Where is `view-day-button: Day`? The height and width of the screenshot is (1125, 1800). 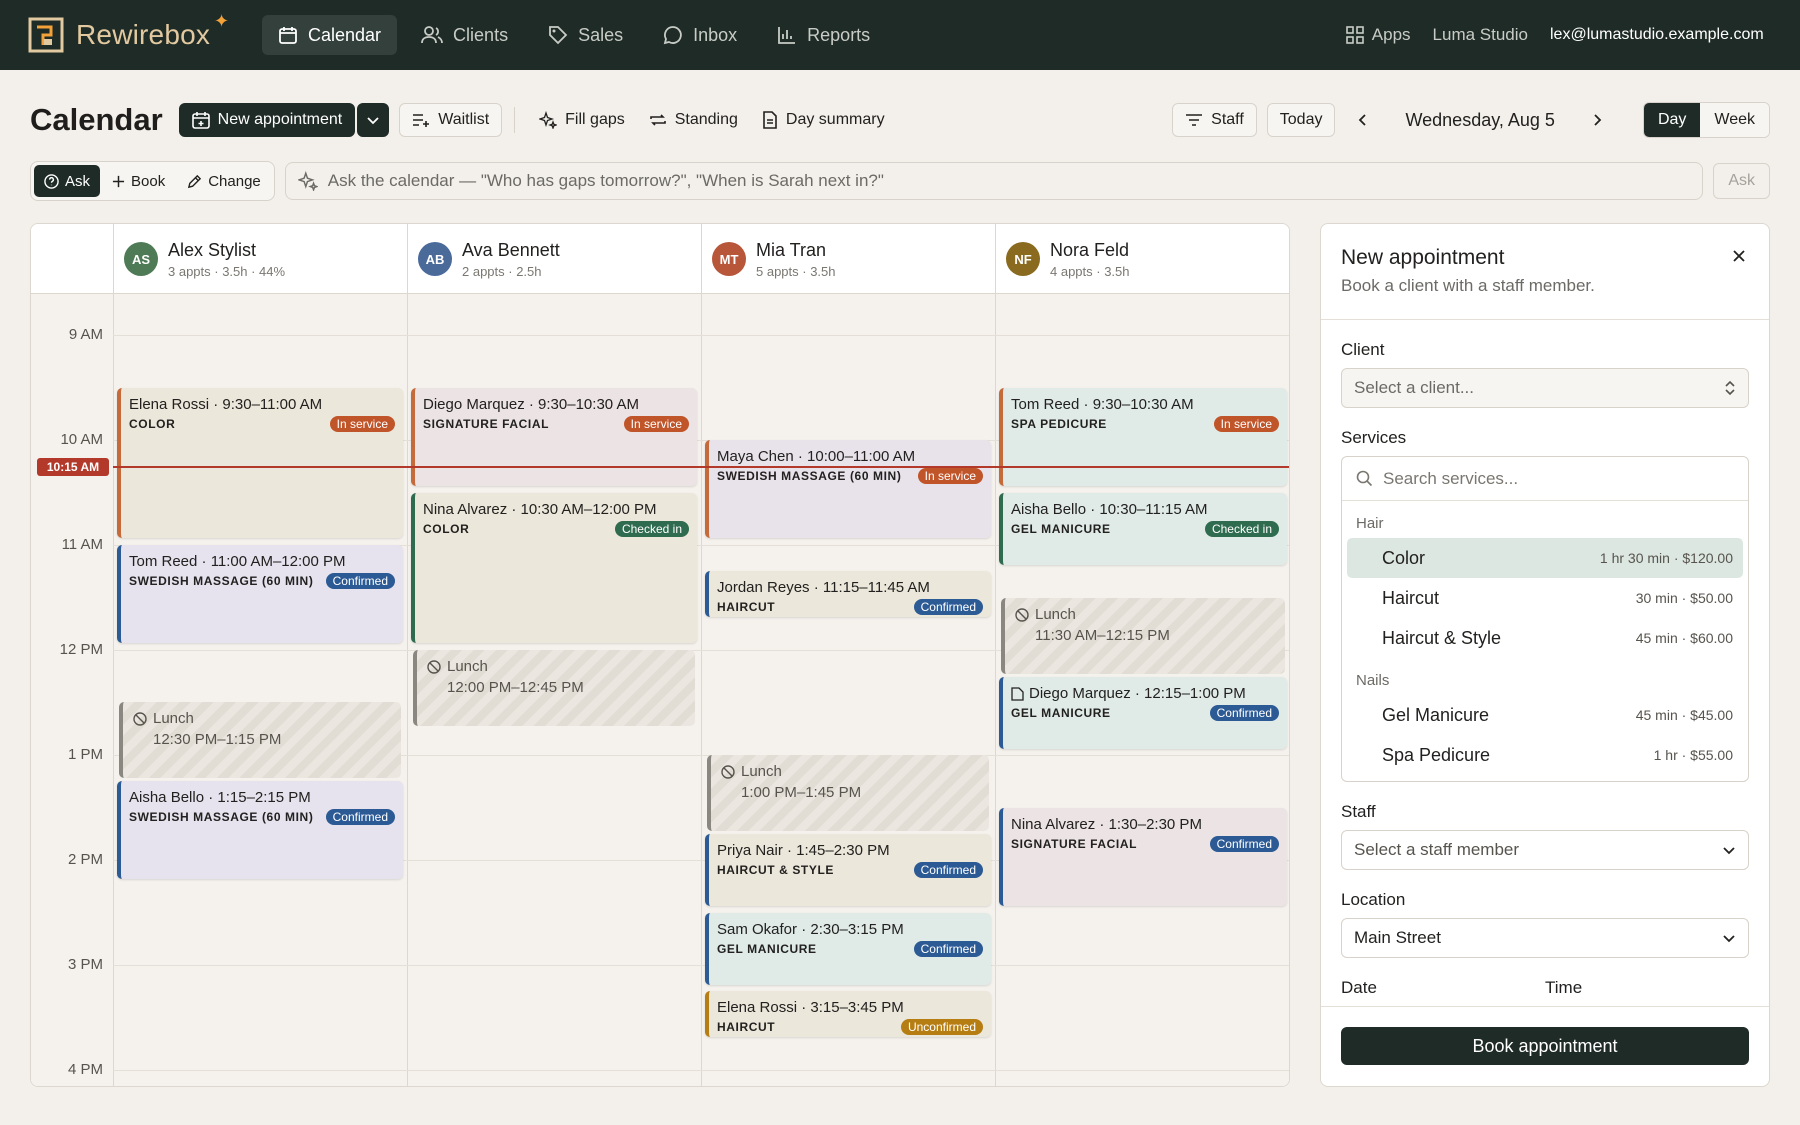 view-day-button: Day is located at coordinates (1672, 120).